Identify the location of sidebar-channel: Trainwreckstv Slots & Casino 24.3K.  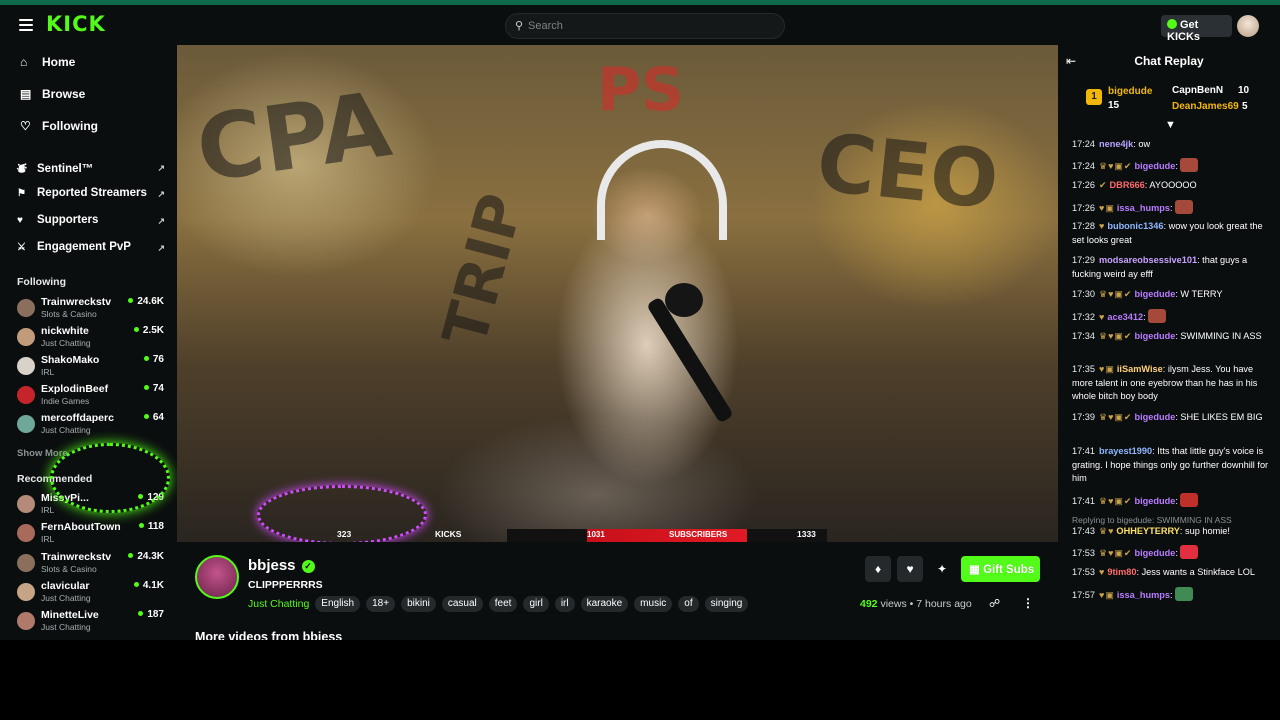
(92, 565).